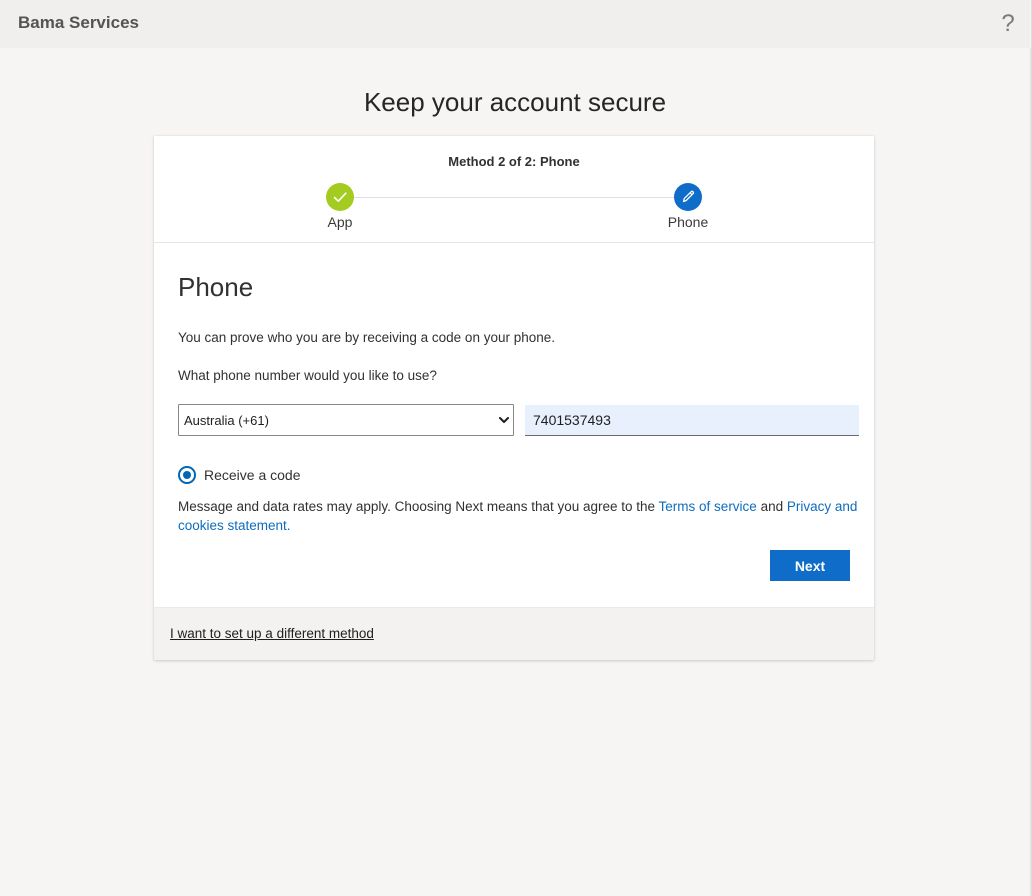 Image resolution: width=1032 pixels, height=896 pixels. I want to click on step-app-label: App, so click(340, 222).